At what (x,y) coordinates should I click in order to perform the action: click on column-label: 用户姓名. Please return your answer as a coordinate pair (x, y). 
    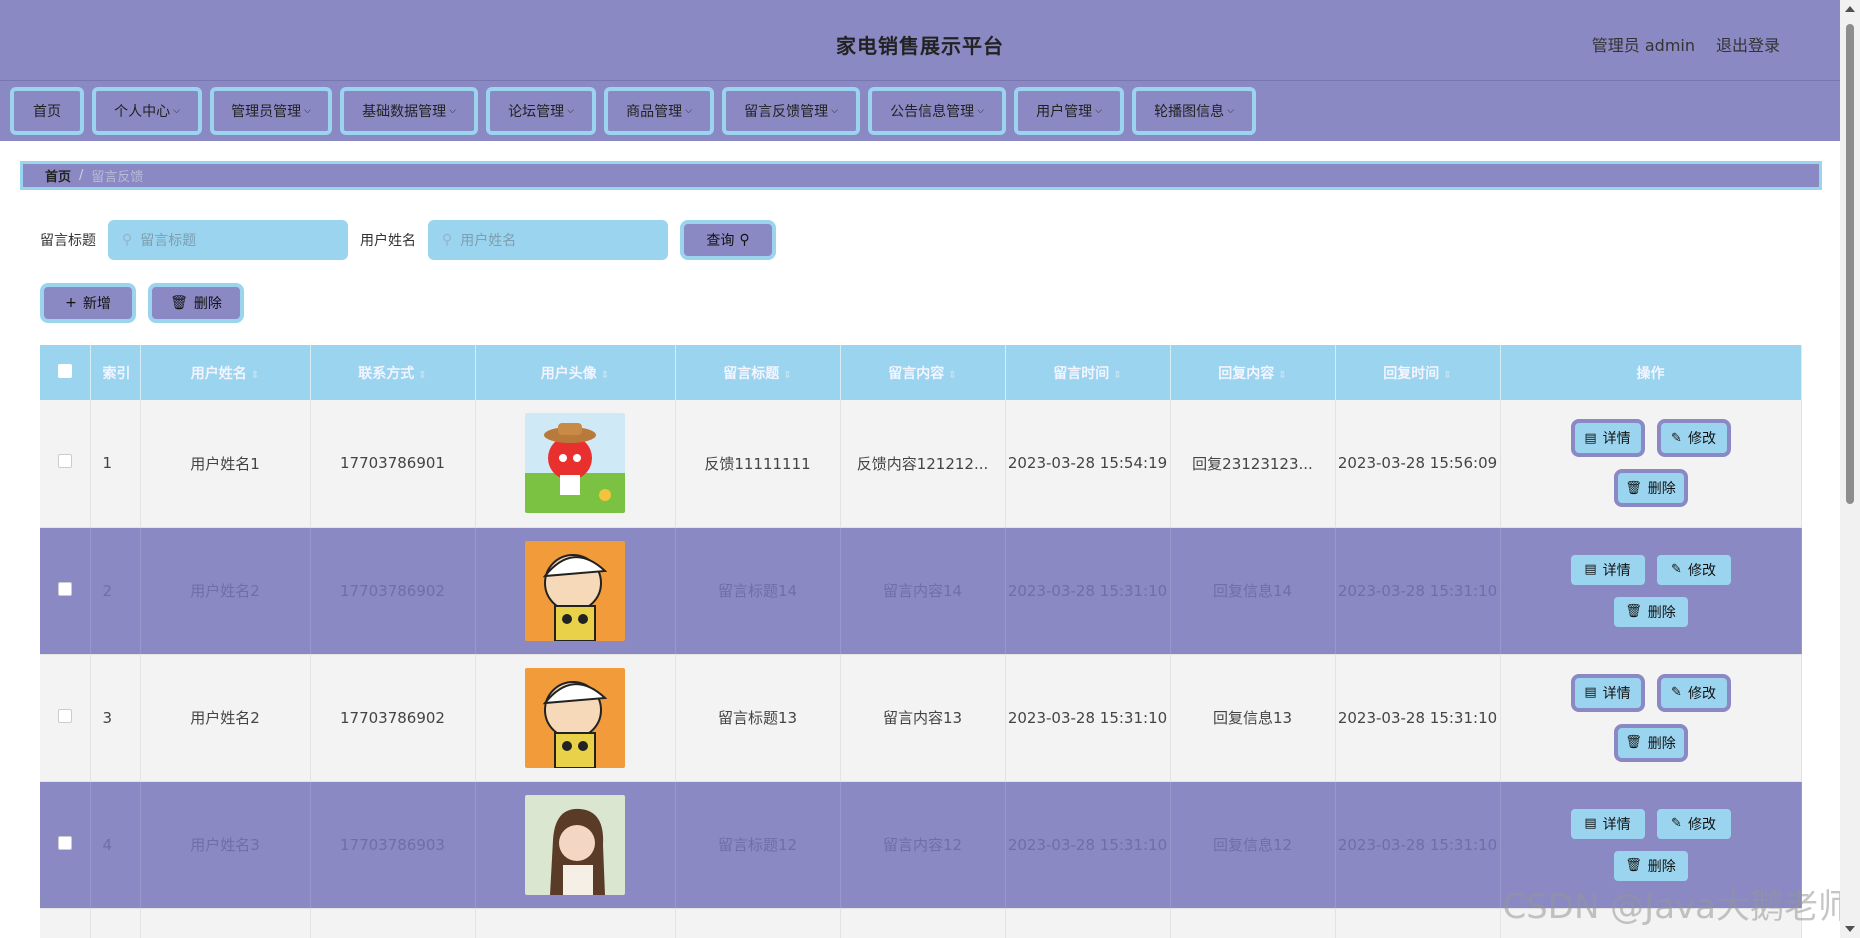
    Looking at the image, I should click on (218, 373).